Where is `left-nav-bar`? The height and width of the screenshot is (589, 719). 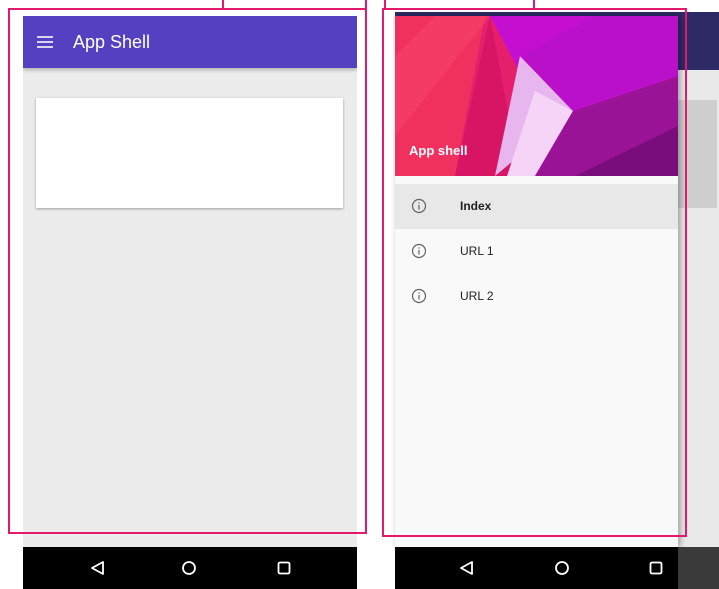 left-nav-bar is located at coordinates (190, 568).